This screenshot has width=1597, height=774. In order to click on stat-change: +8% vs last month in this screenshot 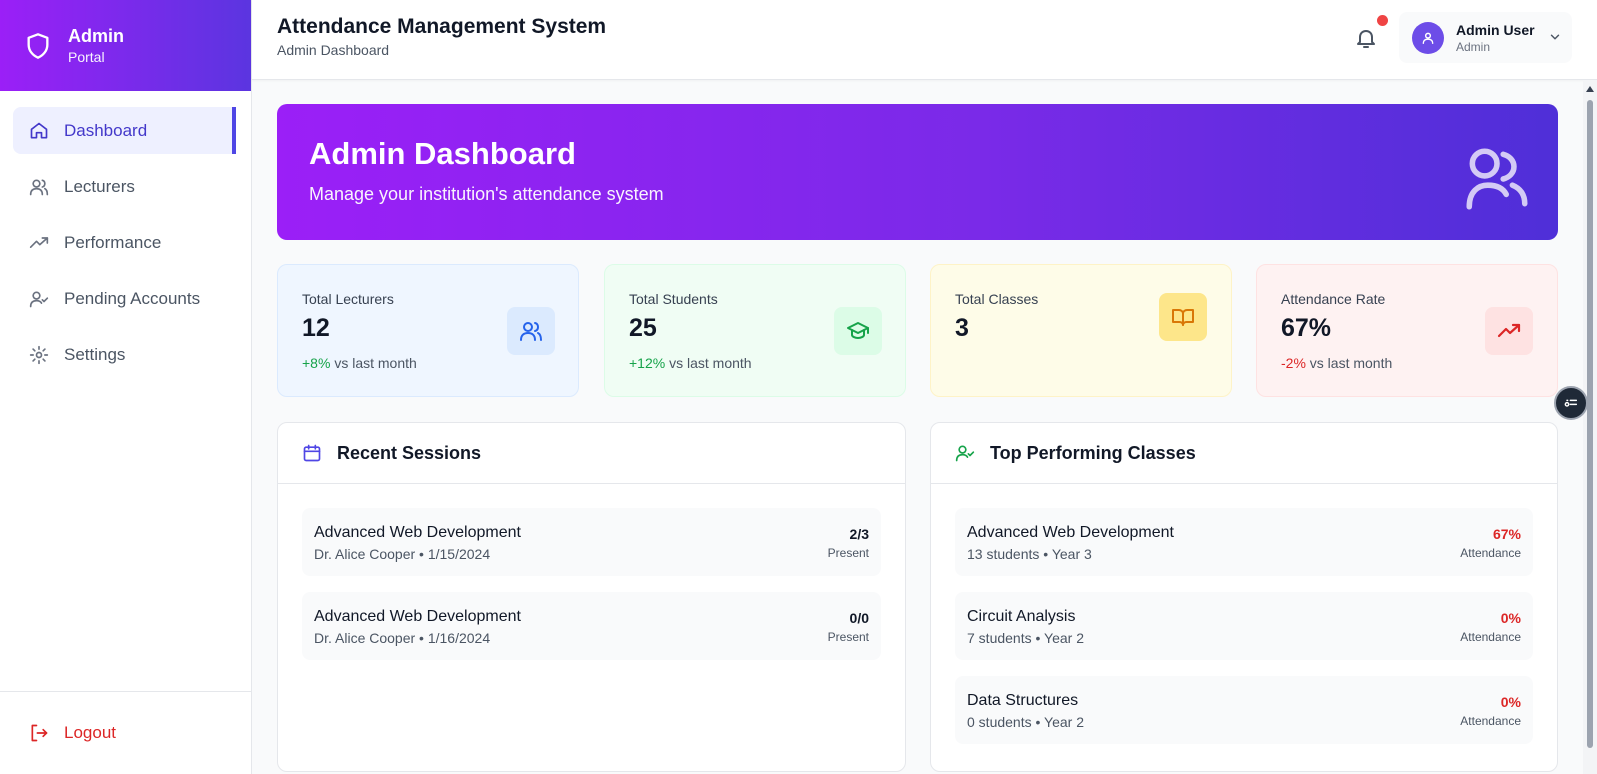, I will do `click(359, 363)`.